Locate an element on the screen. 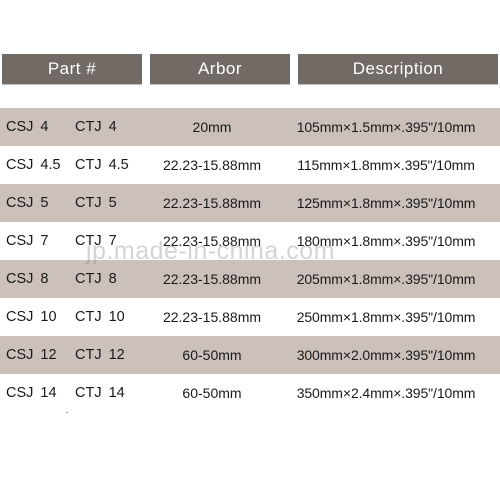 The image size is (500, 500). cell-part-number: CSJ 12 is located at coordinates (33, 355).